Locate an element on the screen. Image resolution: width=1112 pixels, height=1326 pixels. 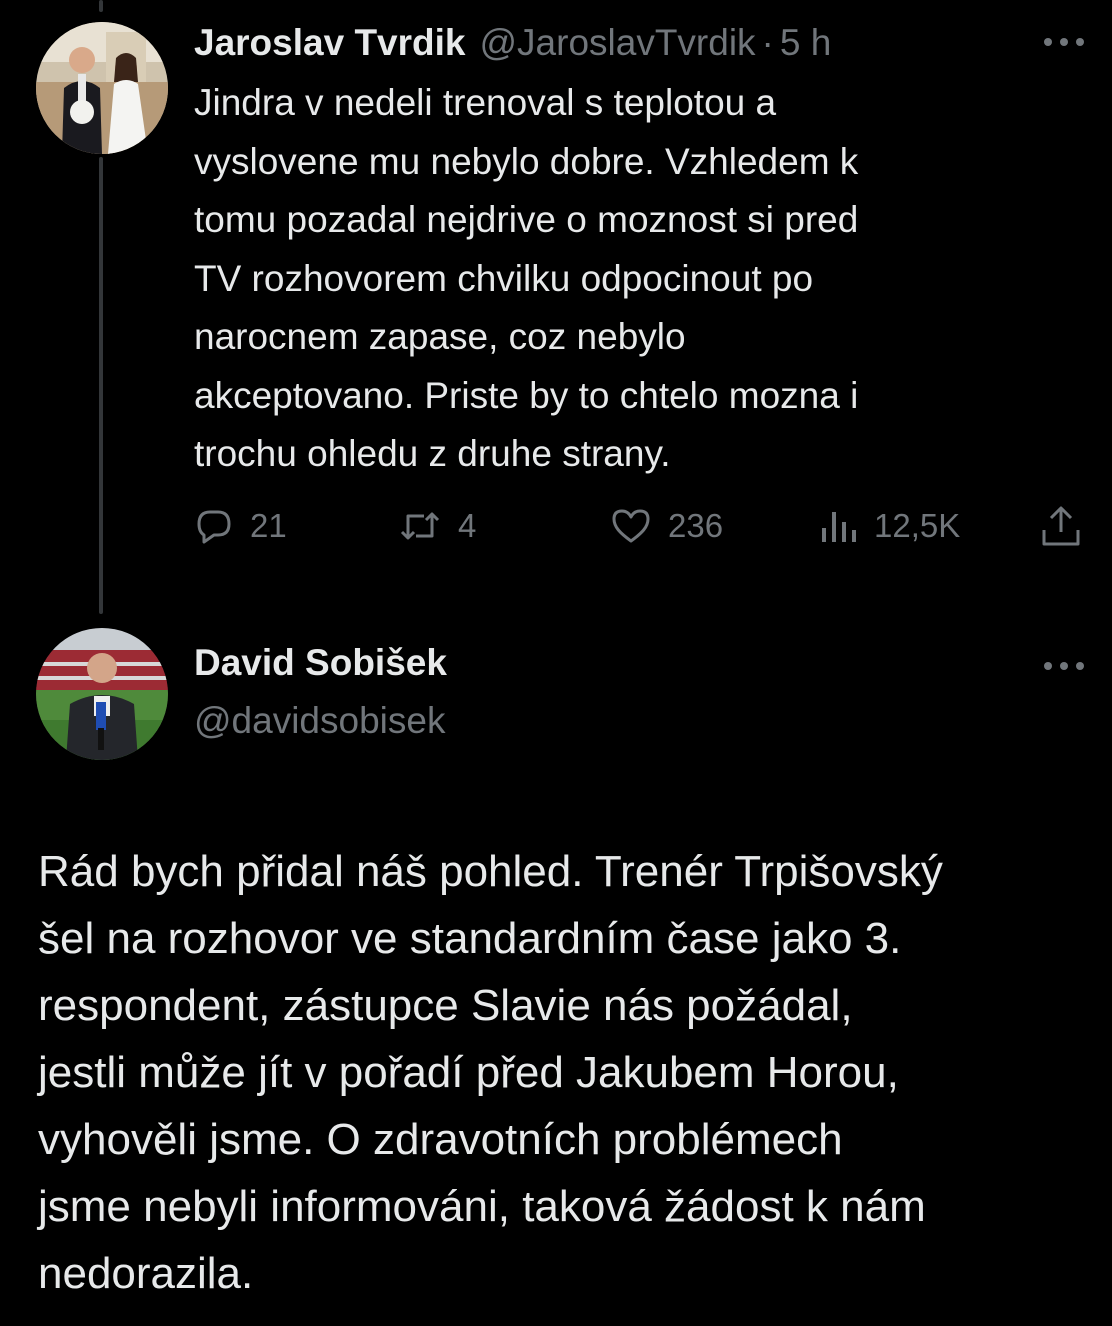
avatar-photo-wedding is located at coordinates (102, 88).